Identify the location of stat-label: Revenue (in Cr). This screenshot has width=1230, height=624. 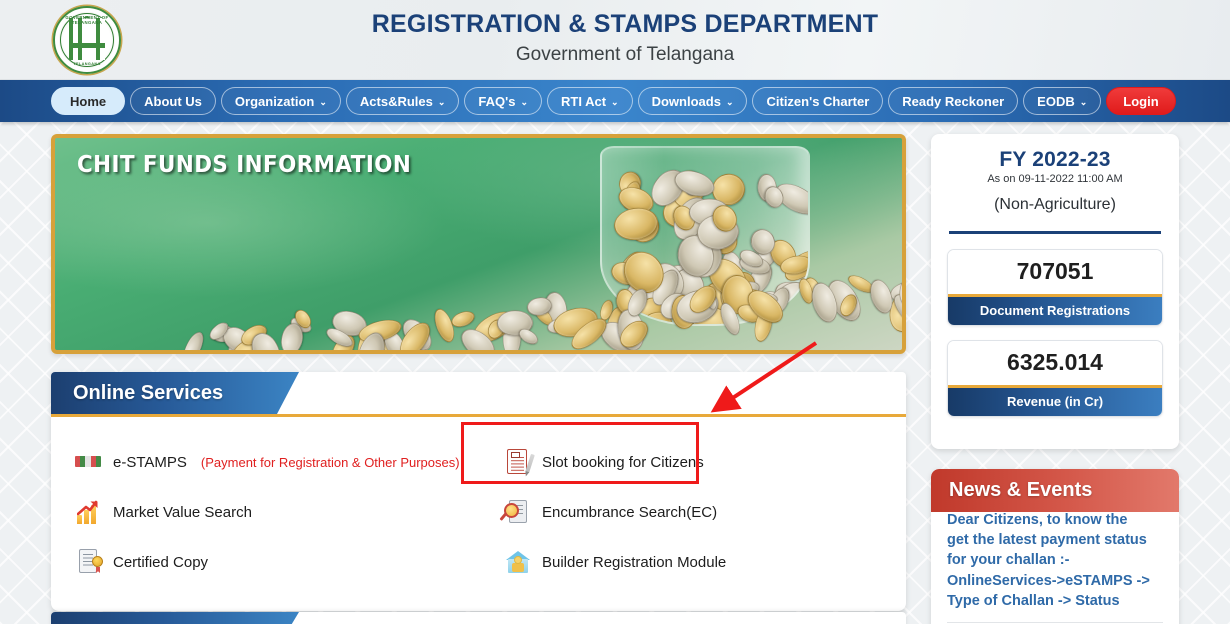
(1055, 400).